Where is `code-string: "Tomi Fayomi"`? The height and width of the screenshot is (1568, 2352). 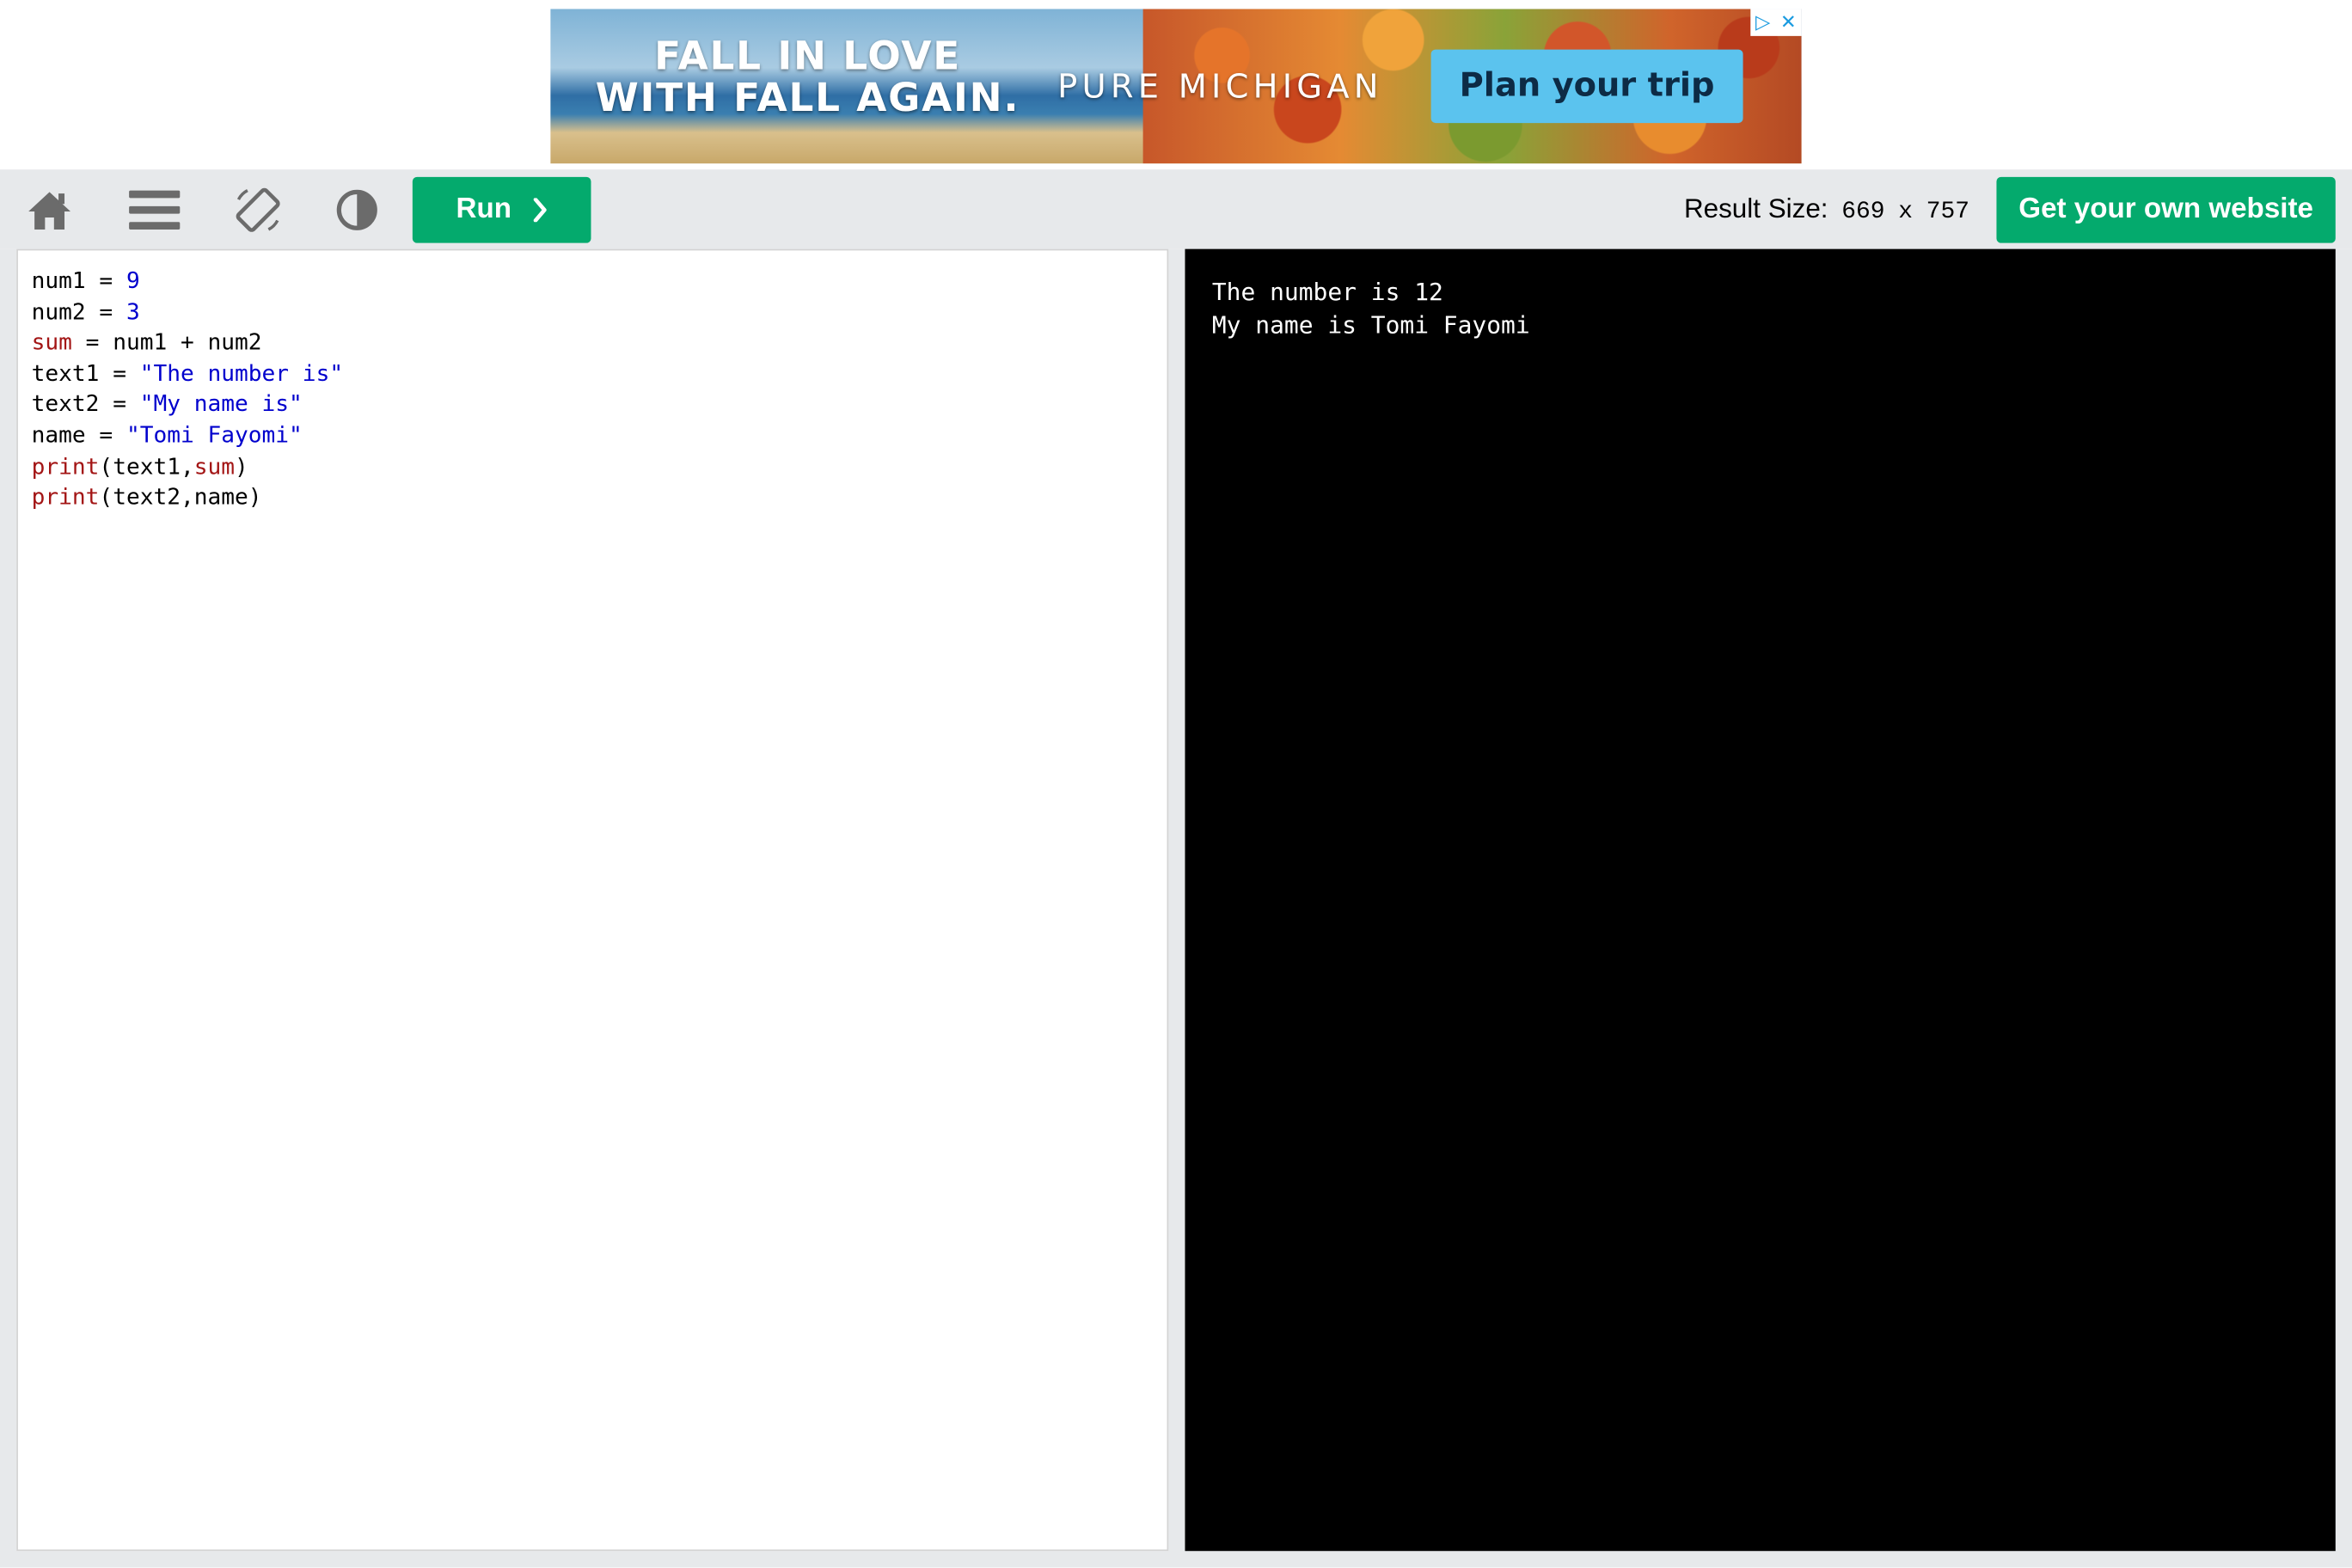
code-string: "Tomi Fayomi" is located at coordinates (214, 435).